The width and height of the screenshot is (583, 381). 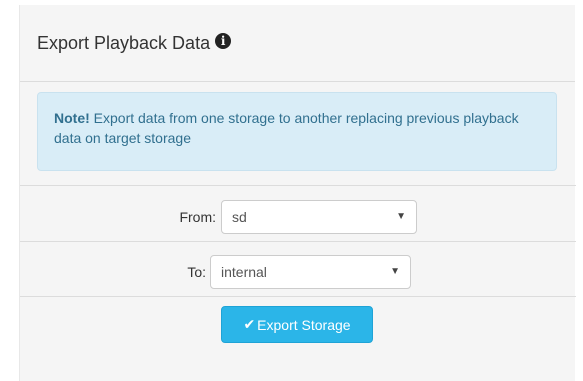 What do you see at coordinates (304, 324) in the screenshot?
I see `export-storage-label: Export Storage` at bounding box center [304, 324].